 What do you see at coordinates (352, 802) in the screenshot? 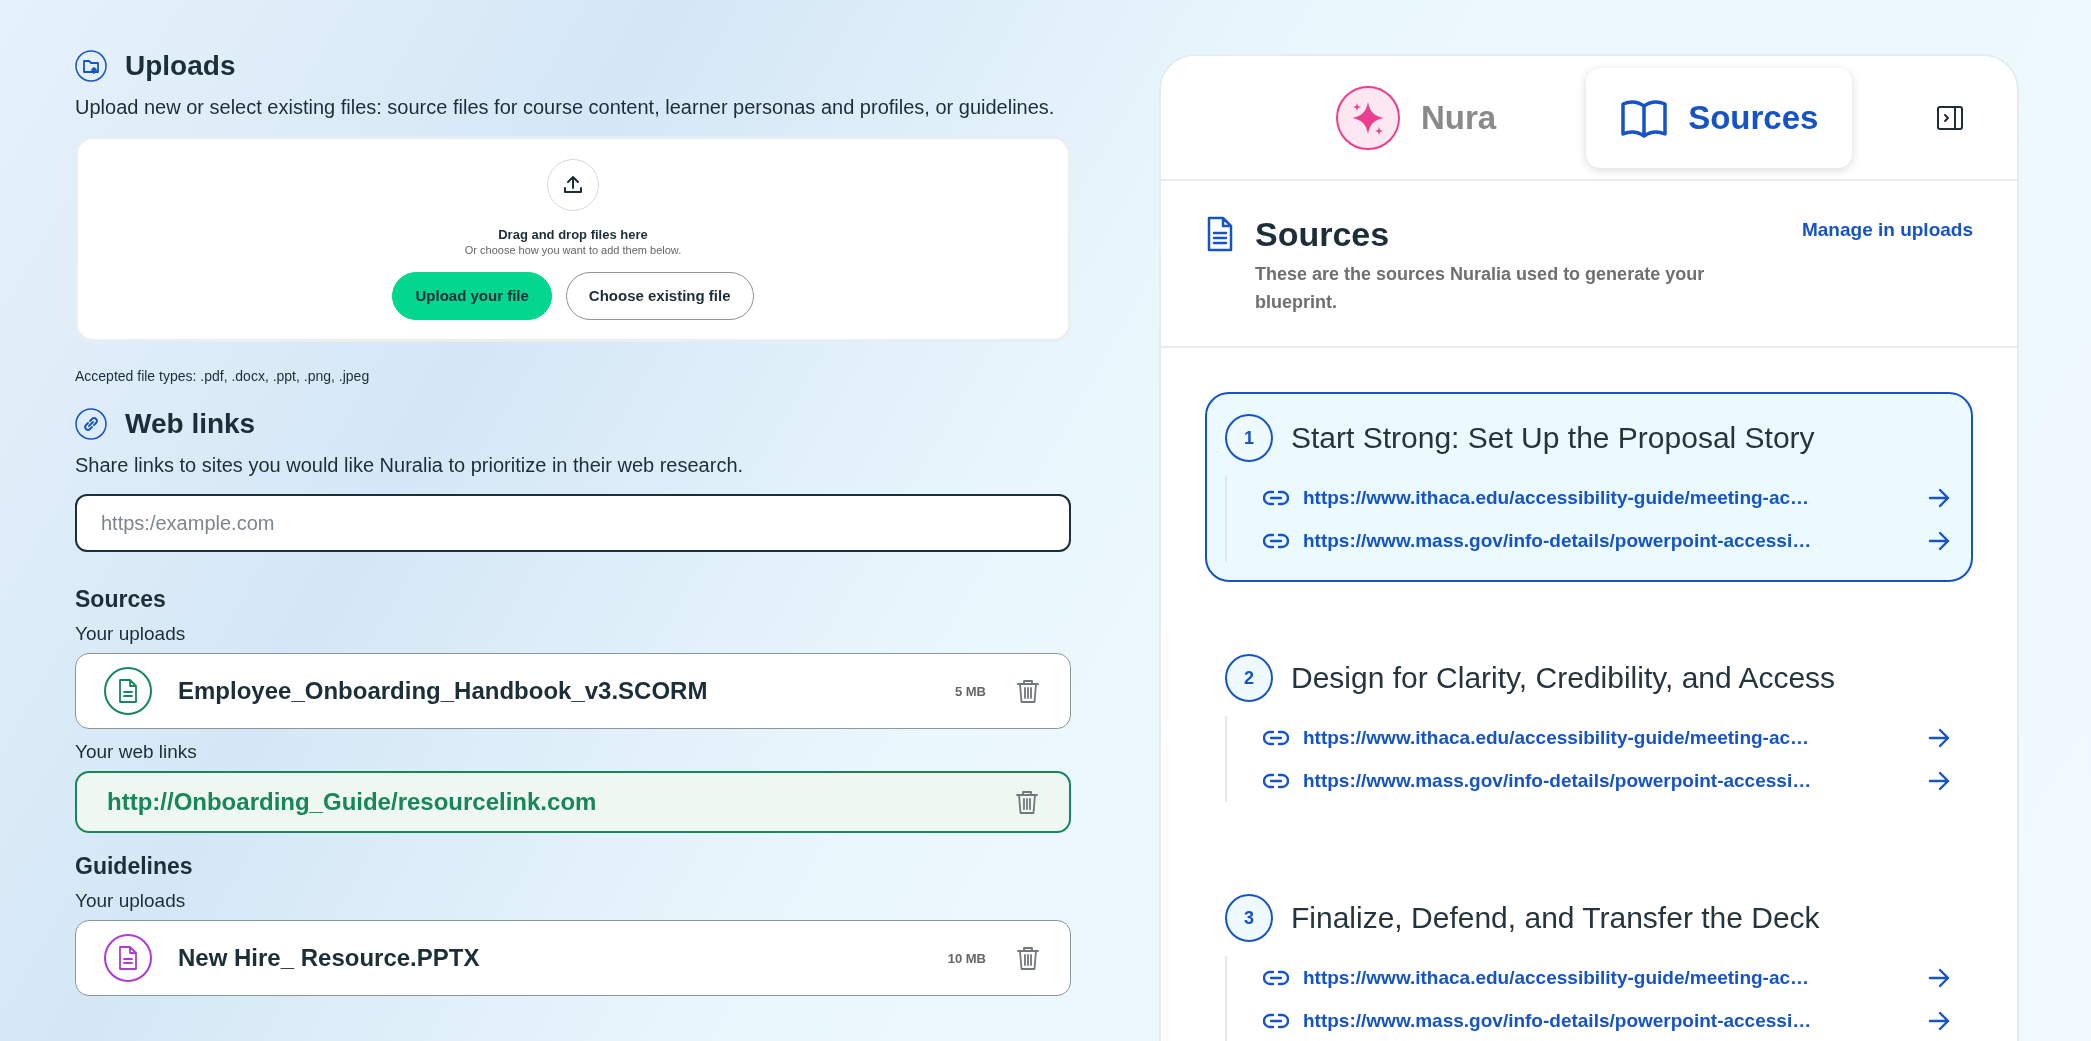
I see `link-url: http://Onboarding_Guide/resourcelink.com` at bounding box center [352, 802].